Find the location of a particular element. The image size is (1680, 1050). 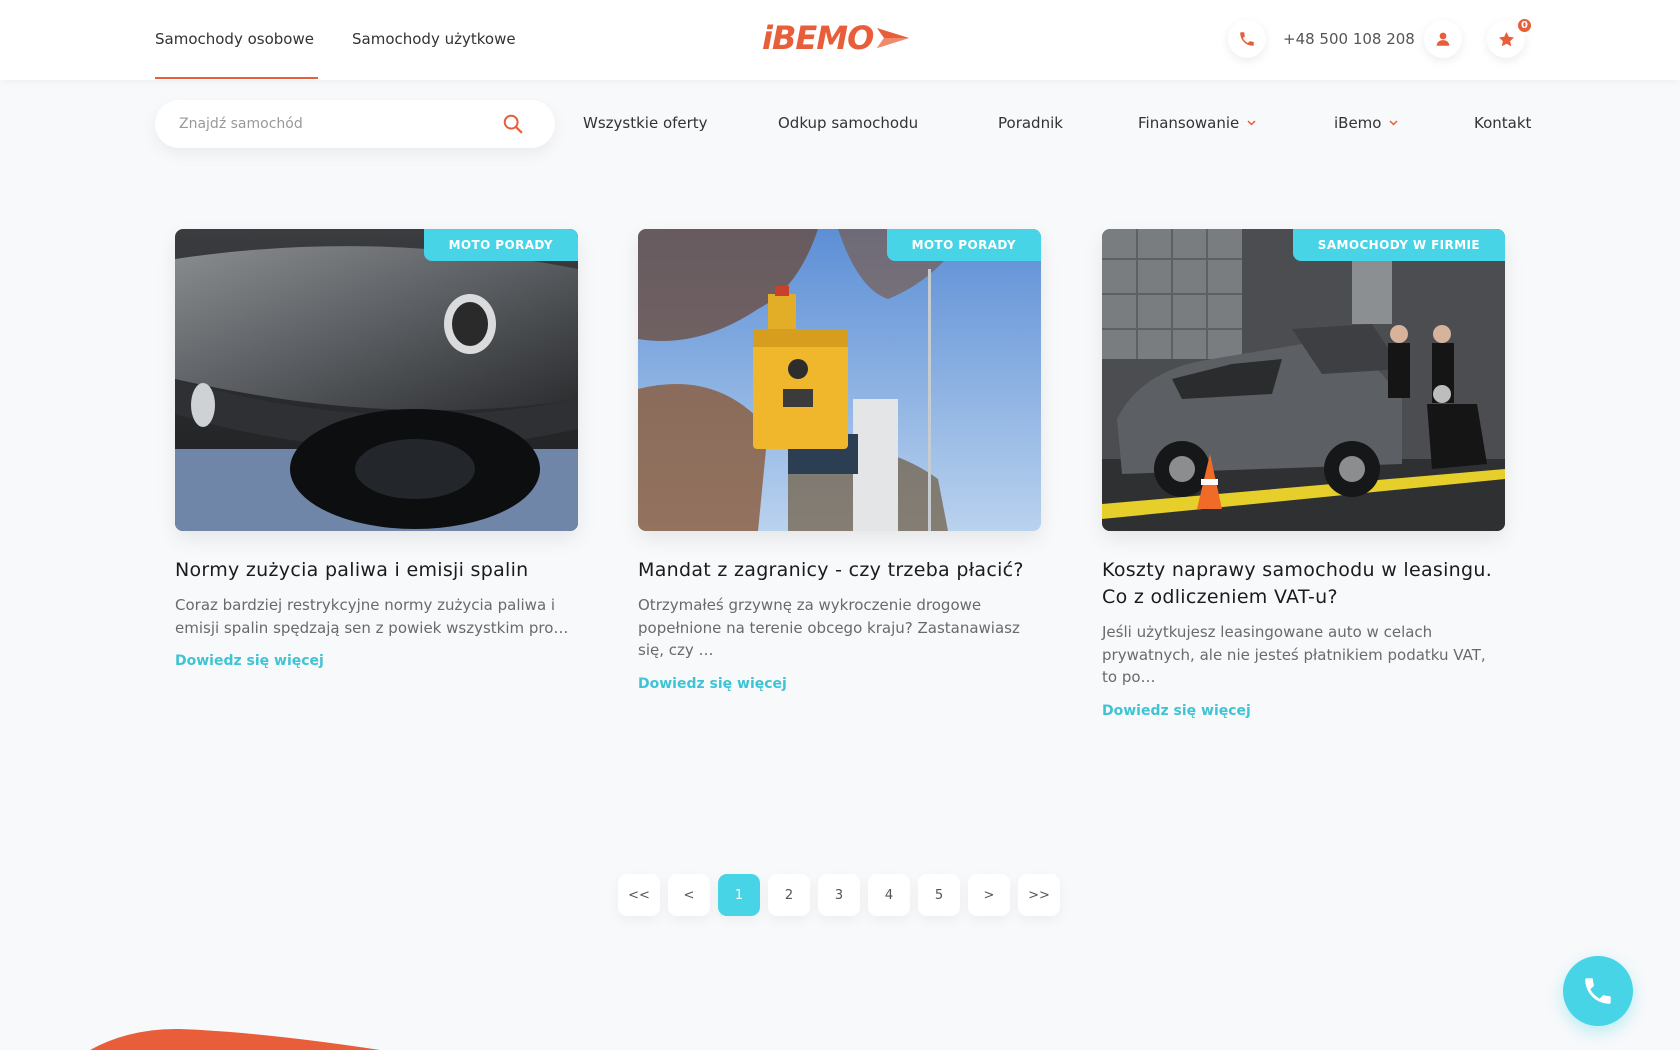

account-button is located at coordinates (1443, 39).